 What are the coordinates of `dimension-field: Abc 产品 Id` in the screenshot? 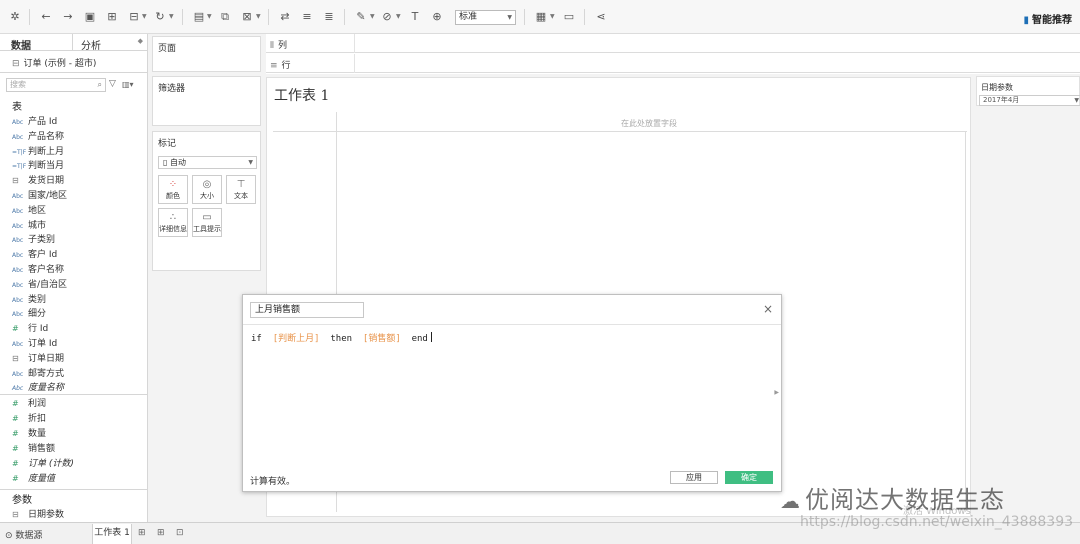 It's located at (79, 121).